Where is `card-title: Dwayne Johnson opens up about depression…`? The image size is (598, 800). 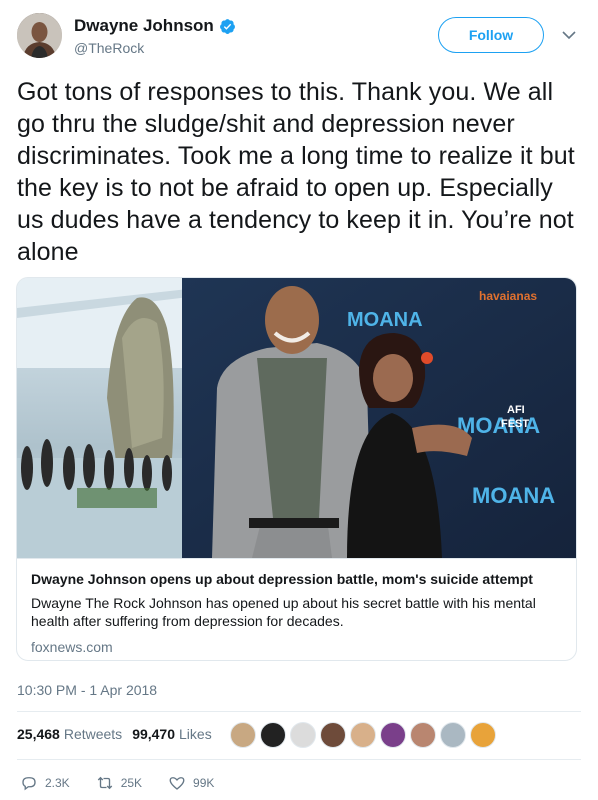 card-title: Dwayne Johnson opens up about depression… is located at coordinates (282, 579).